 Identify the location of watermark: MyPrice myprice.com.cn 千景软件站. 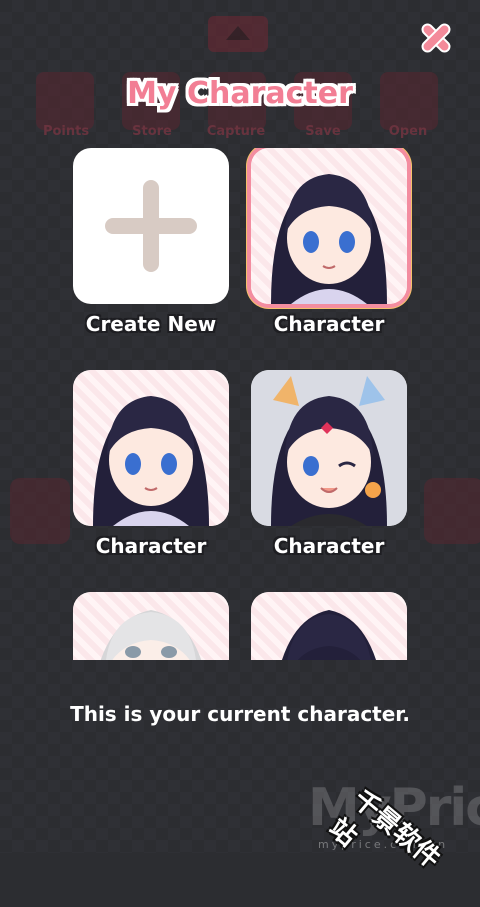
(390, 817).